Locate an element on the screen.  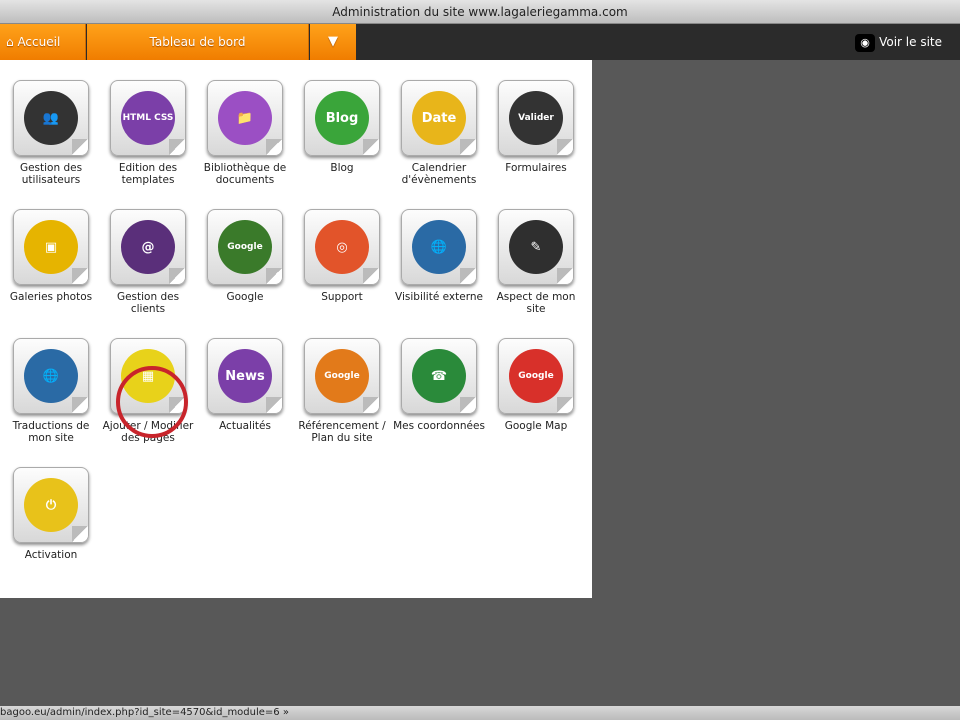
module-tile: 📁 Bibliothèque de documents is located at coordinates (245, 133).